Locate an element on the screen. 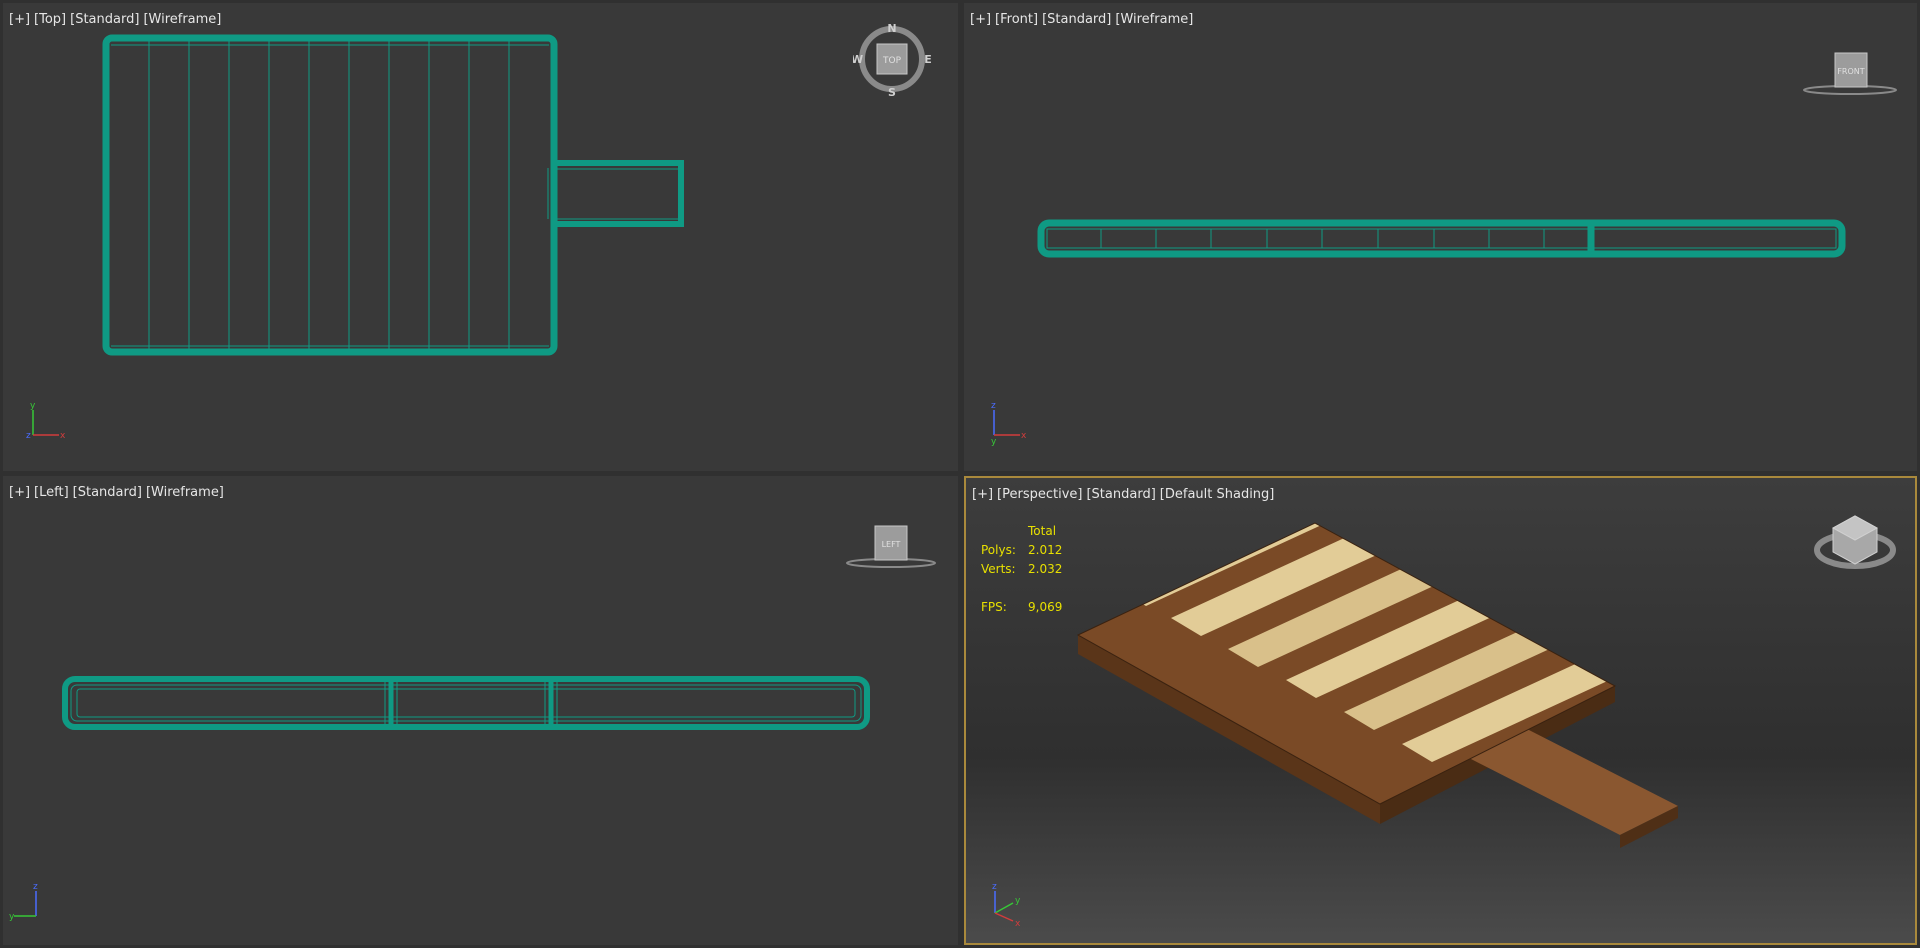  viewcube-icon: LEFT is located at coordinates (893, 547).